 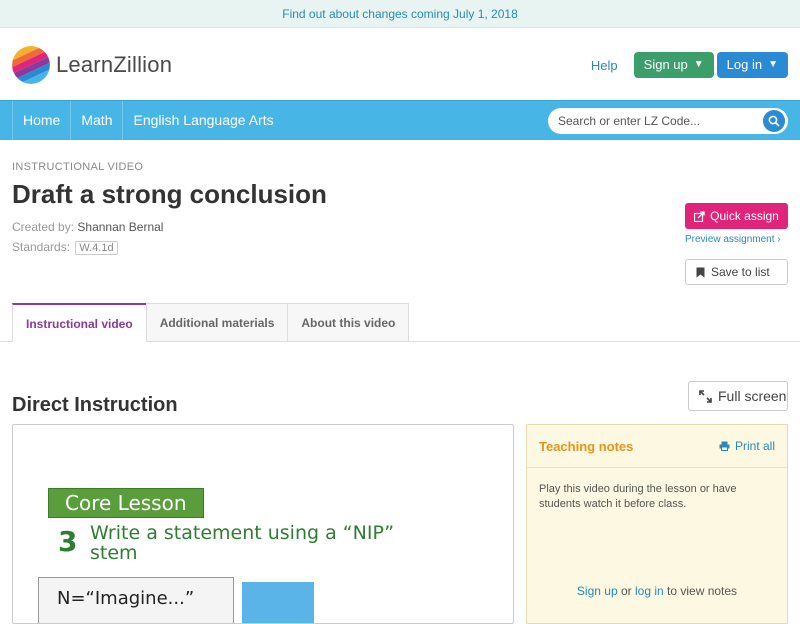 I want to click on content-type-label: INSTRUCTIONAL VIDEO, so click(x=78, y=167).